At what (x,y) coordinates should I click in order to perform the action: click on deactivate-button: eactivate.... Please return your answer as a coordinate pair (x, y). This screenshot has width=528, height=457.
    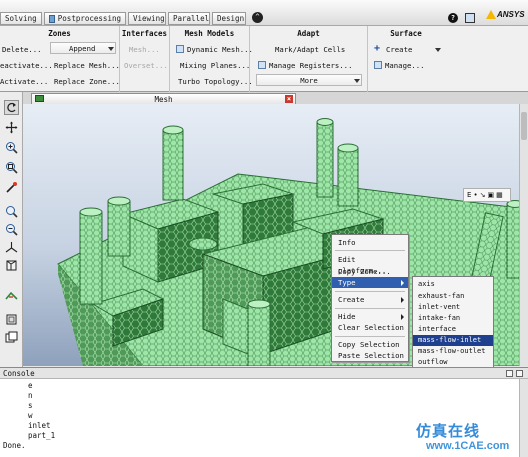
    Looking at the image, I should click on (26, 65).